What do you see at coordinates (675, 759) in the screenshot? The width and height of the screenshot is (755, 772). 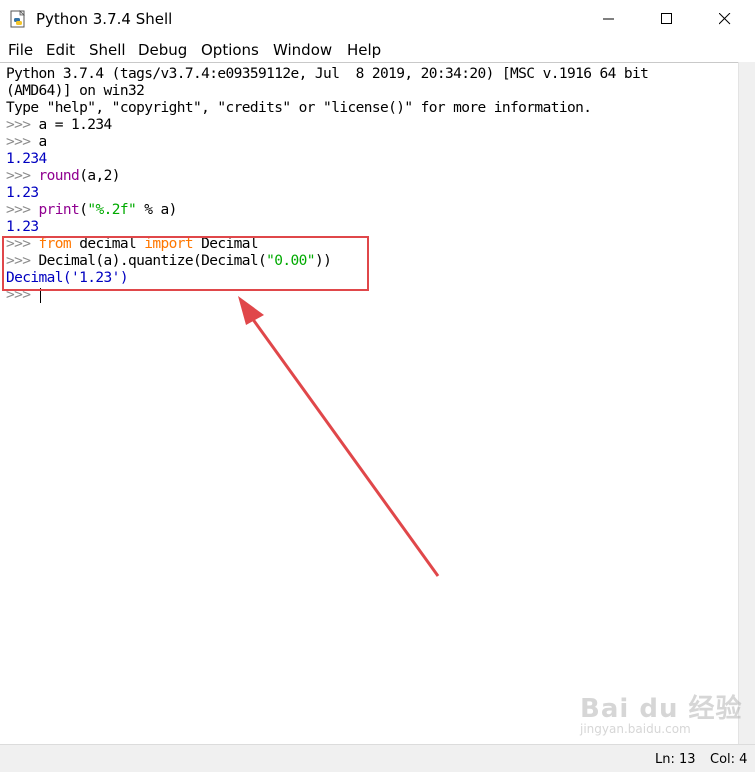 I see `line-number: Ln: 13` at bounding box center [675, 759].